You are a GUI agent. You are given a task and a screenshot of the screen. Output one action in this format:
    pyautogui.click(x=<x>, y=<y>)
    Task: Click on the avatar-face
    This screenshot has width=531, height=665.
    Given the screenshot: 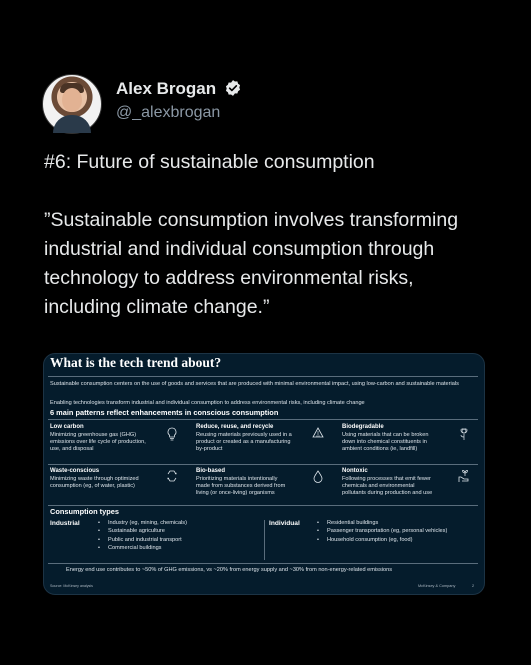 What is the action you would take?
    pyautogui.click(x=72, y=100)
    